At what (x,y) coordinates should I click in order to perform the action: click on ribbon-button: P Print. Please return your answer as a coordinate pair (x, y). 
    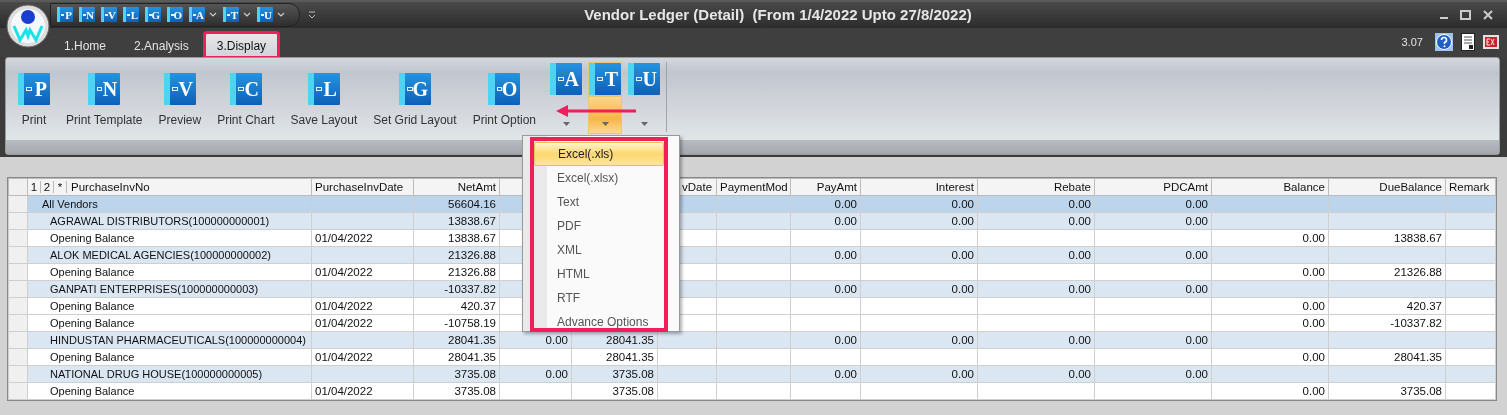
    Looking at the image, I should click on (34, 95).